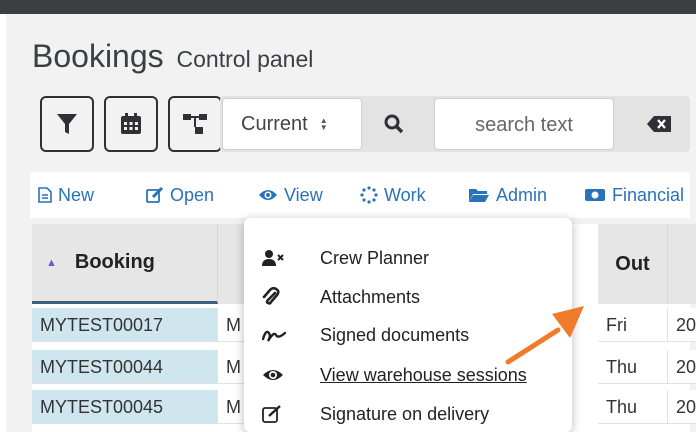 The height and width of the screenshot is (432, 696). Describe the element at coordinates (522, 194) in the screenshot. I see `action-admin-label: Admin` at that location.